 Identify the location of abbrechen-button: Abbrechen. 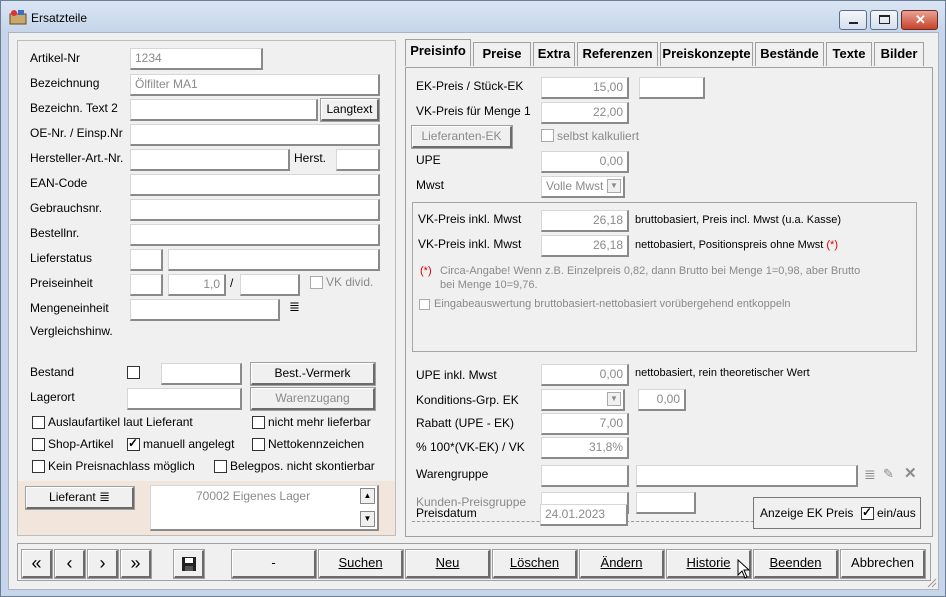
(883, 564).